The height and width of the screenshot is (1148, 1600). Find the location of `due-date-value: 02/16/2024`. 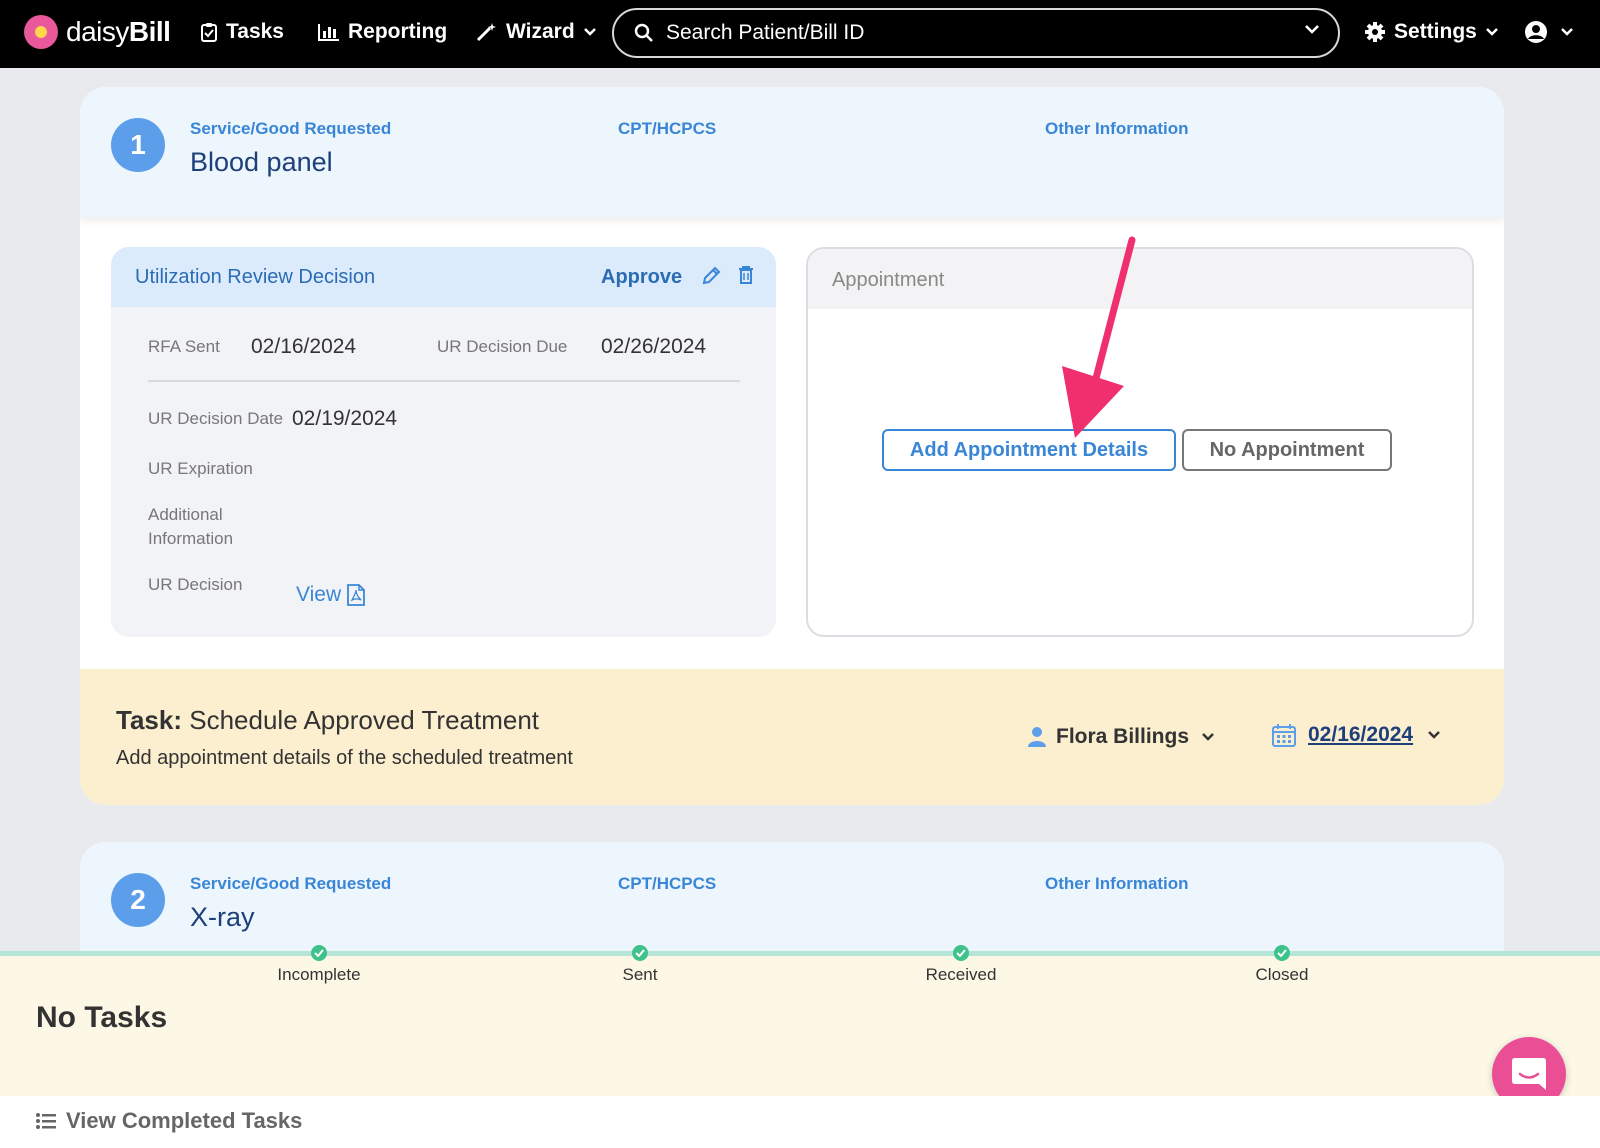

due-date-value: 02/16/2024 is located at coordinates (1361, 734).